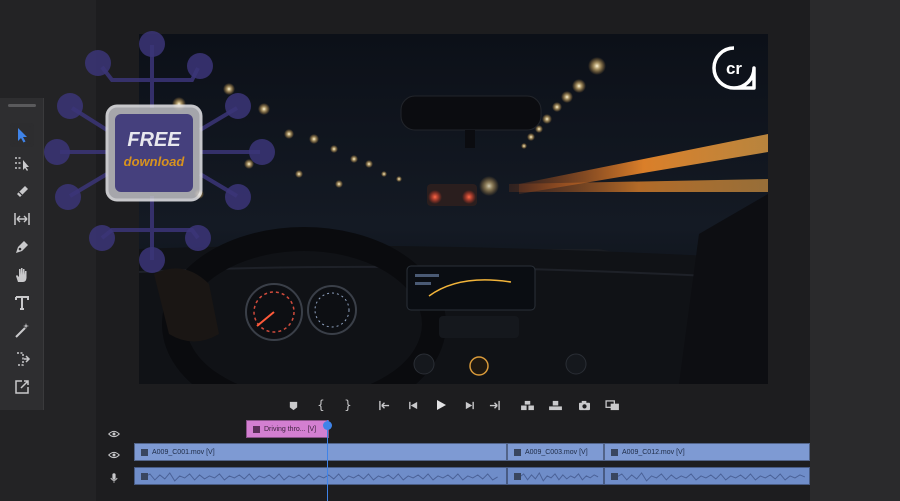 Image resolution: width=900 pixels, height=501 pixels. I want to click on hand-tool, so click(22, 275).